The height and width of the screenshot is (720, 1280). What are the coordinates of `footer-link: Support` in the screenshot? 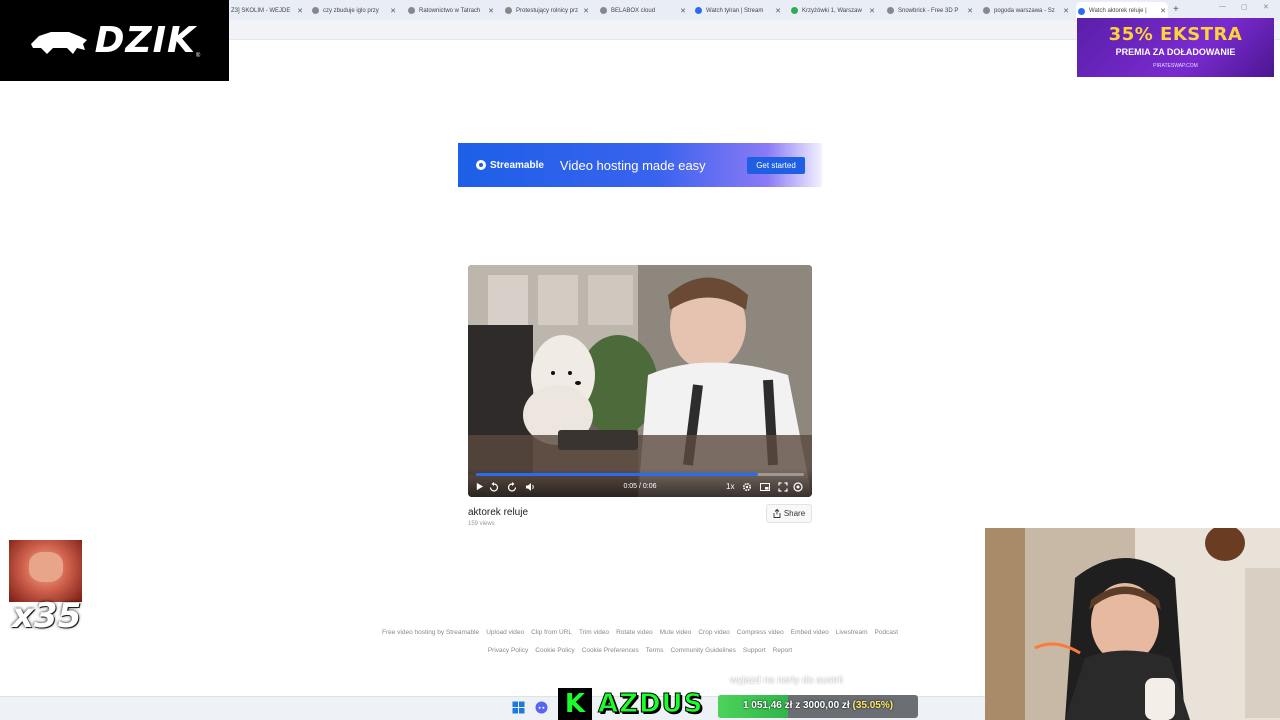 It's located at (754, 650).